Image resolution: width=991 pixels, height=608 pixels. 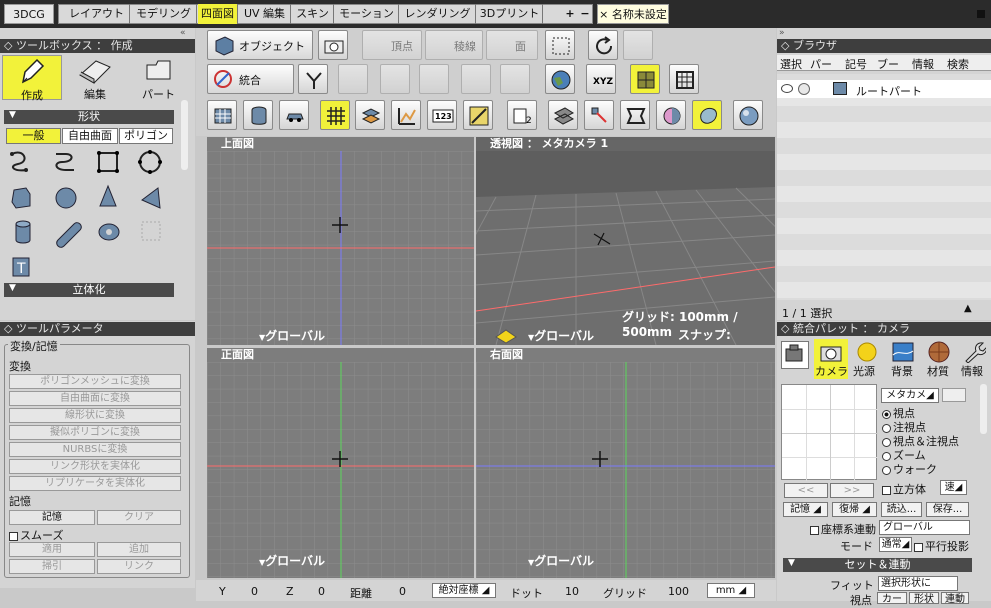 What do you see at coordinates (294, 115) in the screenshot?
I see `car-button` at bounding box center [294, 115].